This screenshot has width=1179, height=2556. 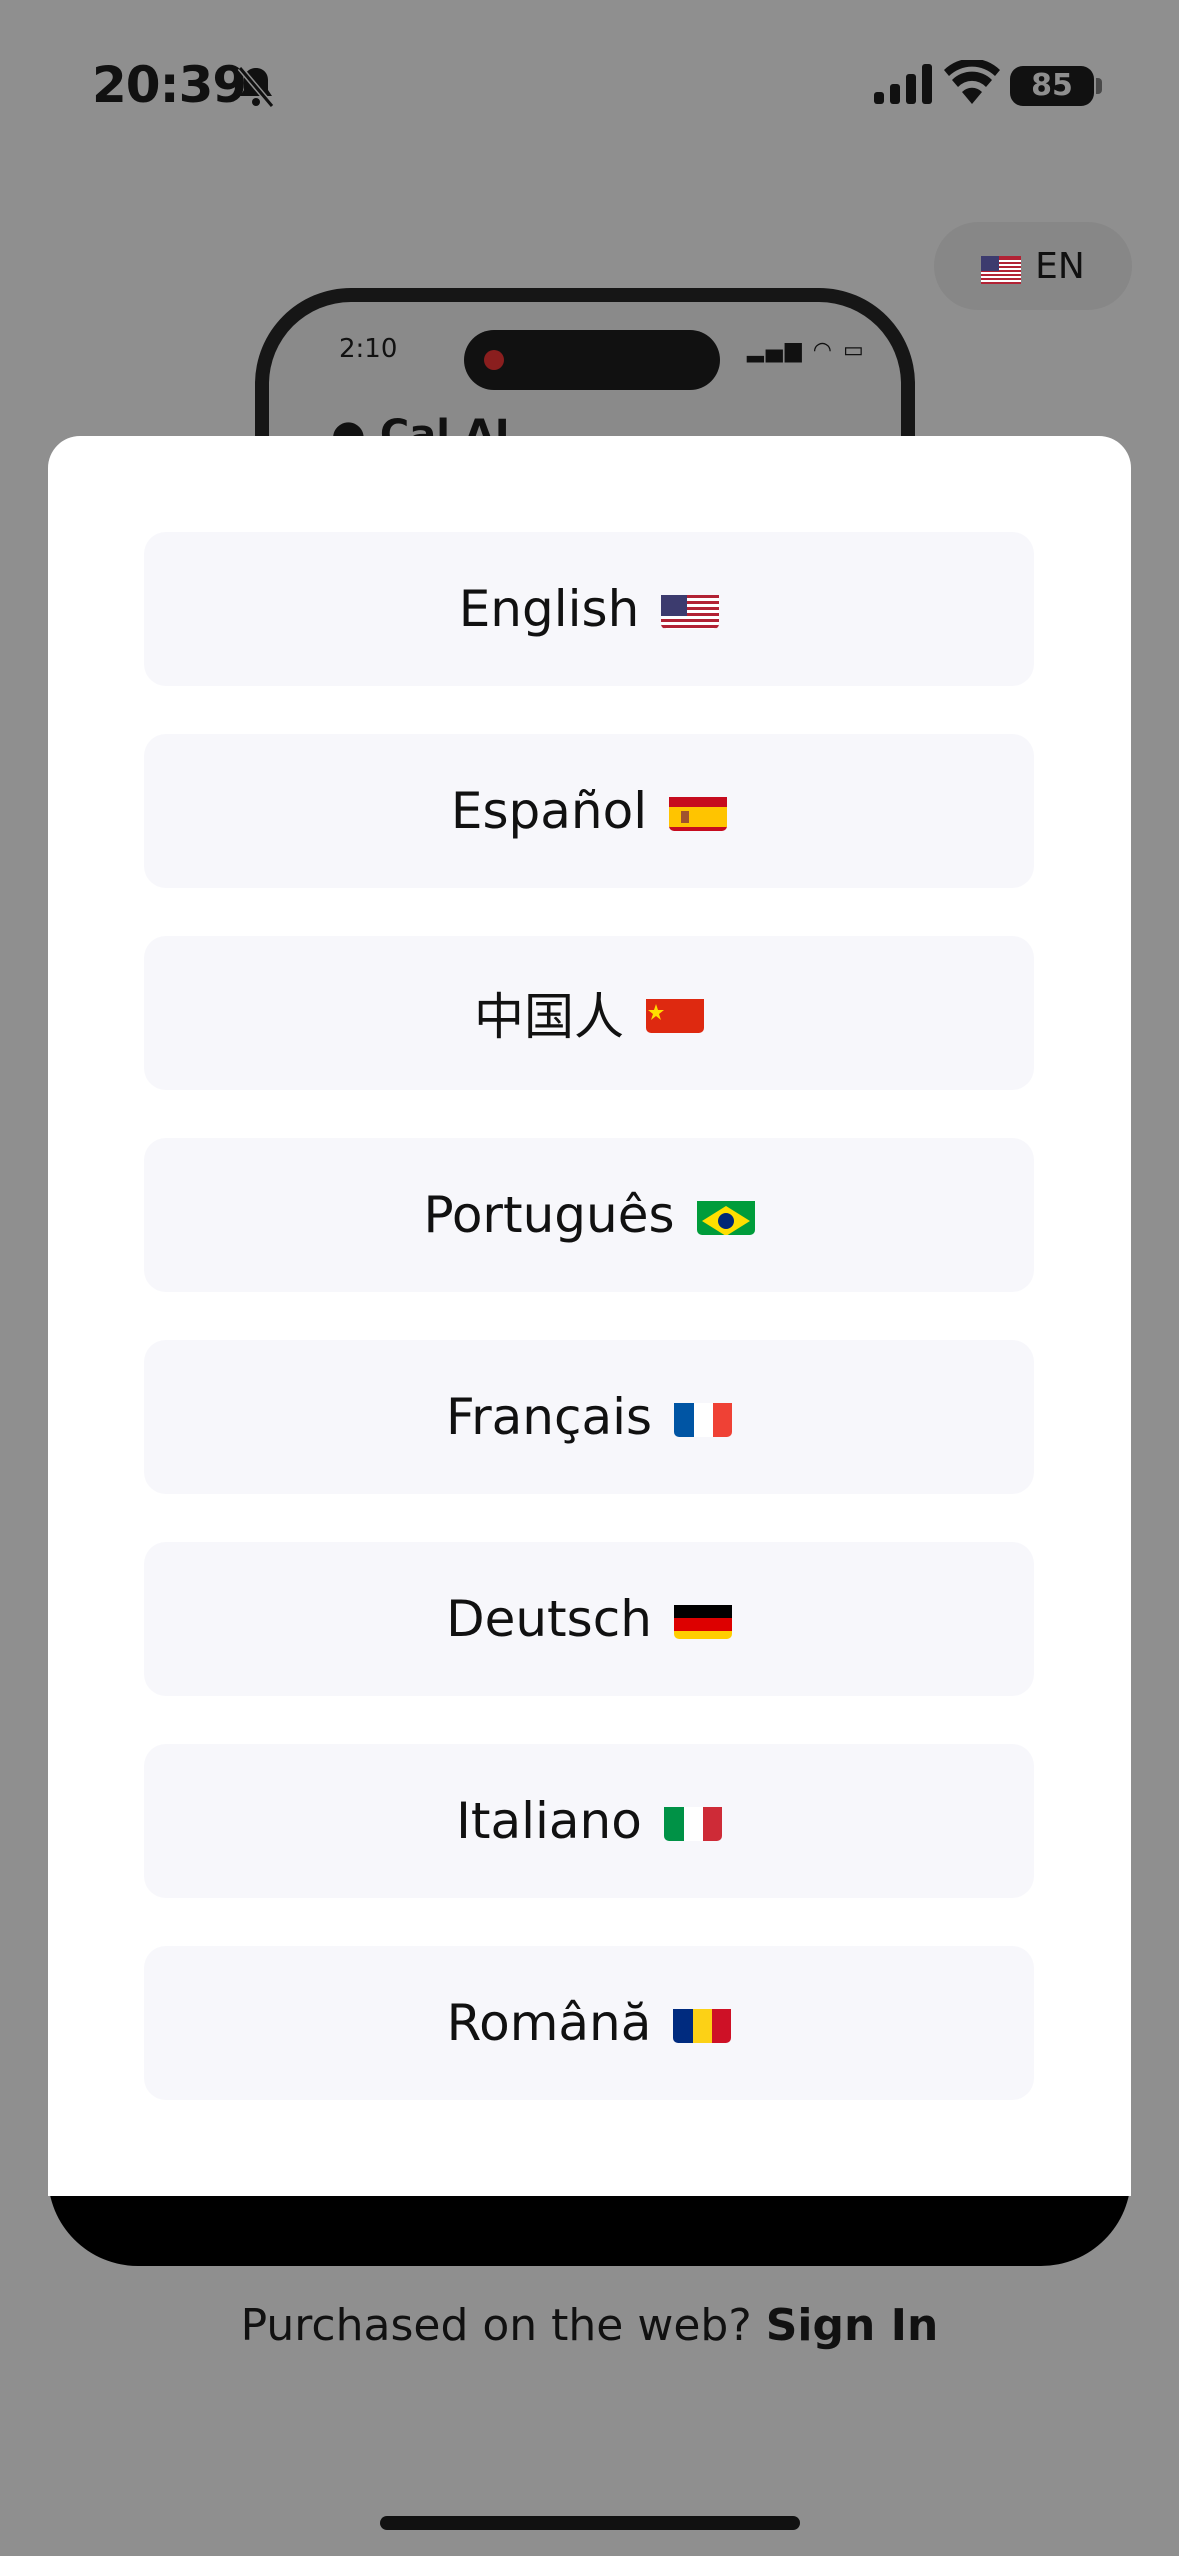 I want to click on es-flag-icon, so click(x=698, y=811).